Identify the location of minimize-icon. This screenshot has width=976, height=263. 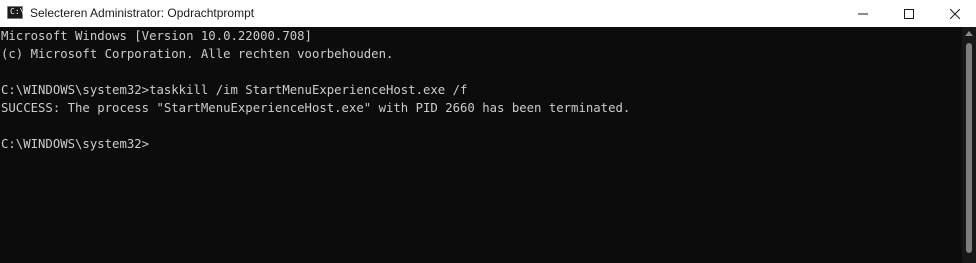
(863, 13).